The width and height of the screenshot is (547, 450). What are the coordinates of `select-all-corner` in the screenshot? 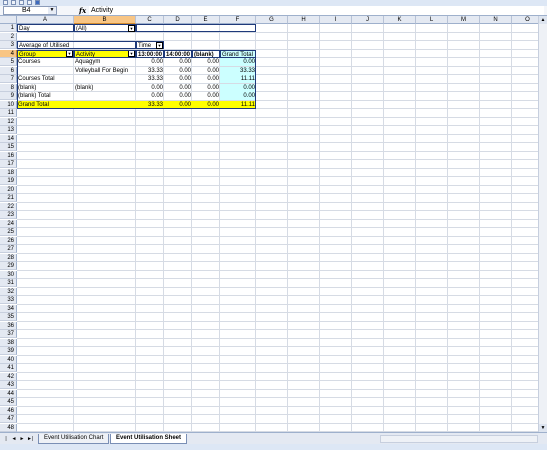 It's located at (8, 20).